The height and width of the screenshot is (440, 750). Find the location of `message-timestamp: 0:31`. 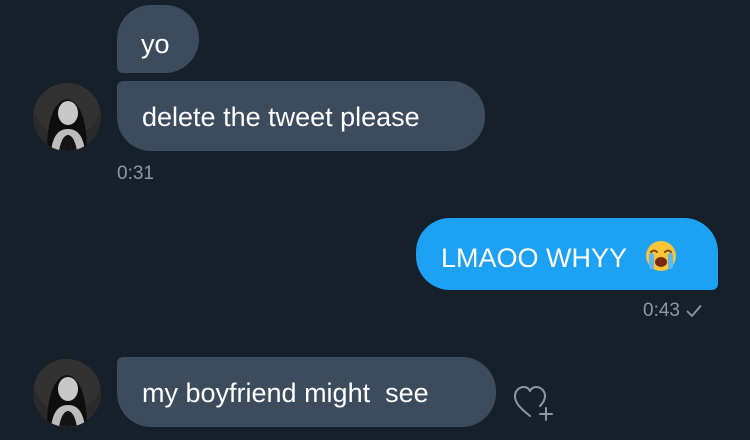

message-timestamp: 0:31 is located at coordinates (135, 173).